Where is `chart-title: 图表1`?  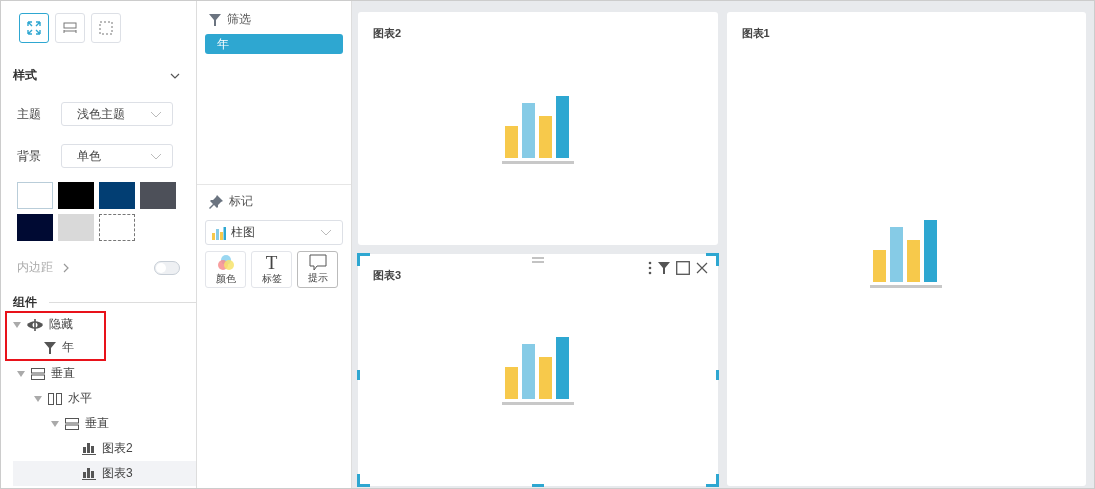 chart-title: 图表1 is located at coordinates (755, 33).